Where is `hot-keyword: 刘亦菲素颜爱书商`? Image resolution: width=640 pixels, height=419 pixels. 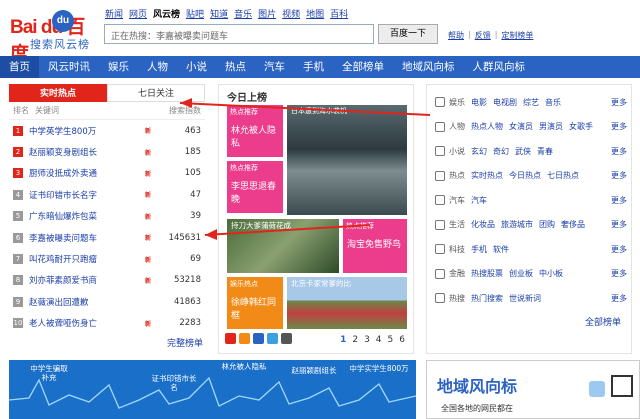
hot-keyword: 刘亦菲素颜爱书商 is located at coordinates (86, 280).